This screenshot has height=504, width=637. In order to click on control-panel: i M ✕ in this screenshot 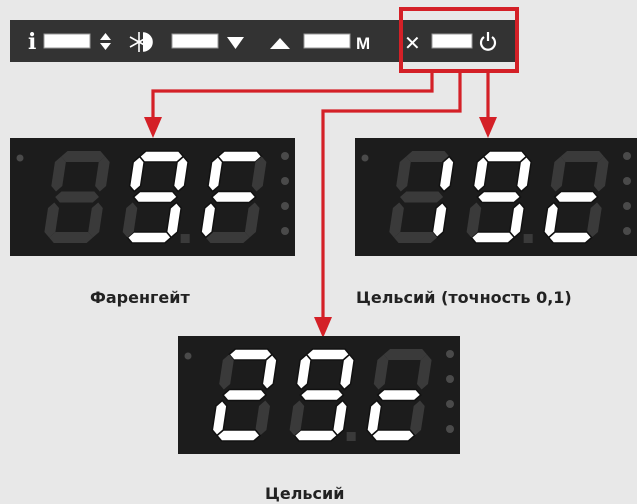, I will do `click(264, 40)`.